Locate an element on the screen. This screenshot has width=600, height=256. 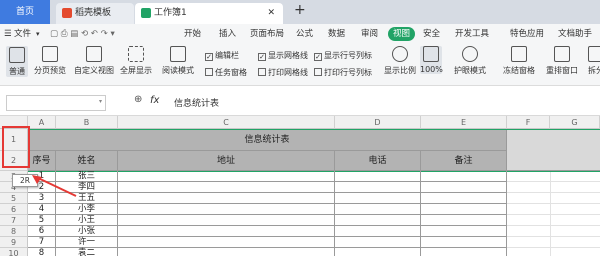
table-cell: 许一 is located at coordinates (87, 242).